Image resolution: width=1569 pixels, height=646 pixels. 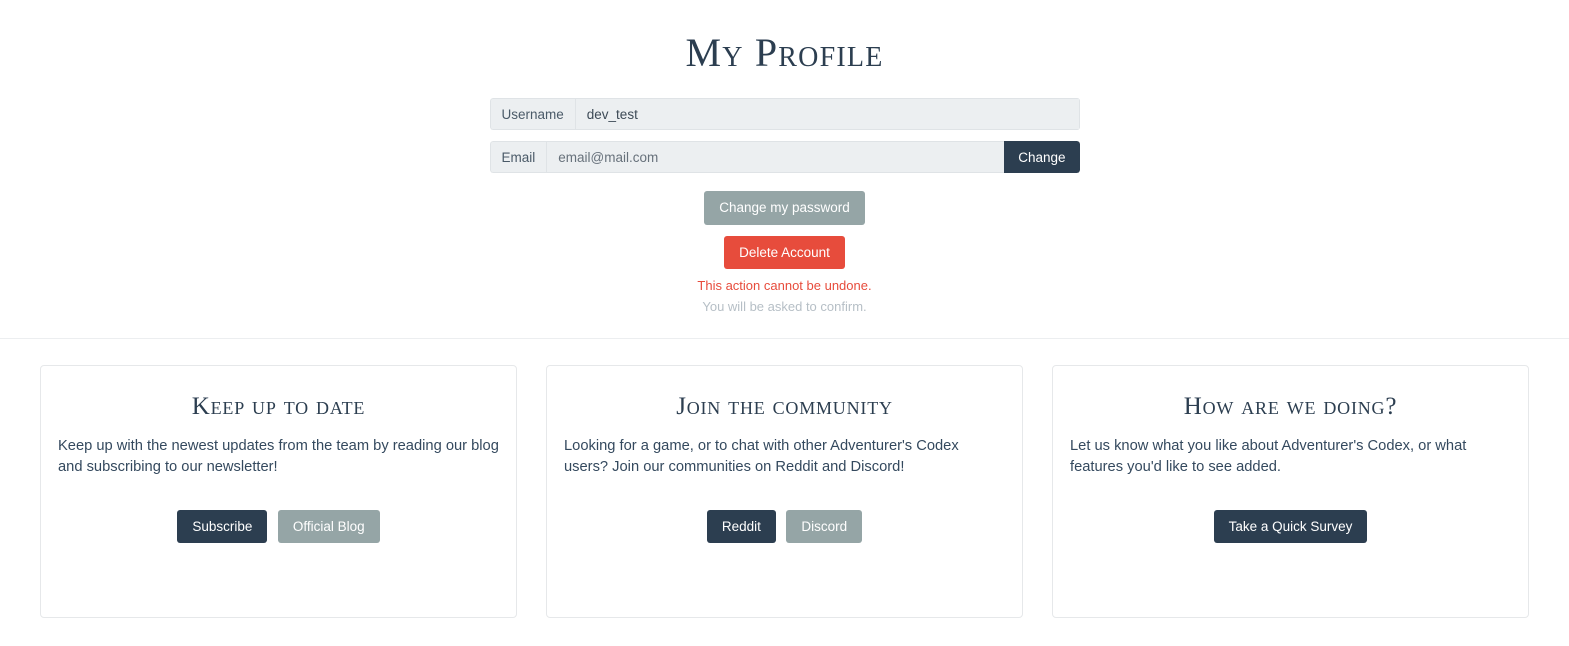 I want to click on delete-account-button: Delete Account, so click(x=784, y=252).